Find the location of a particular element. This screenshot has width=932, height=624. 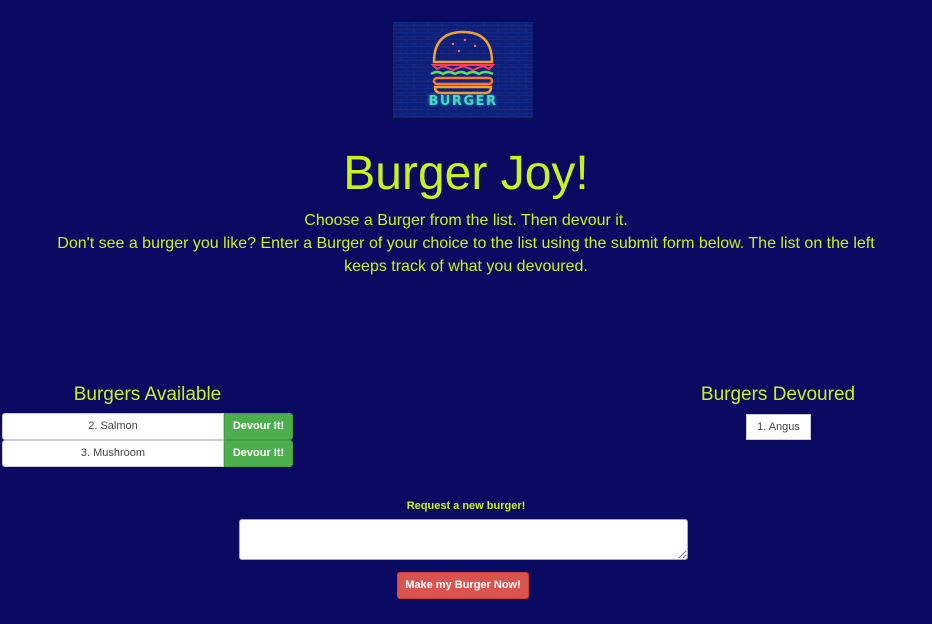

available-heading: Burgers Available is located at coordinates (147, 394).